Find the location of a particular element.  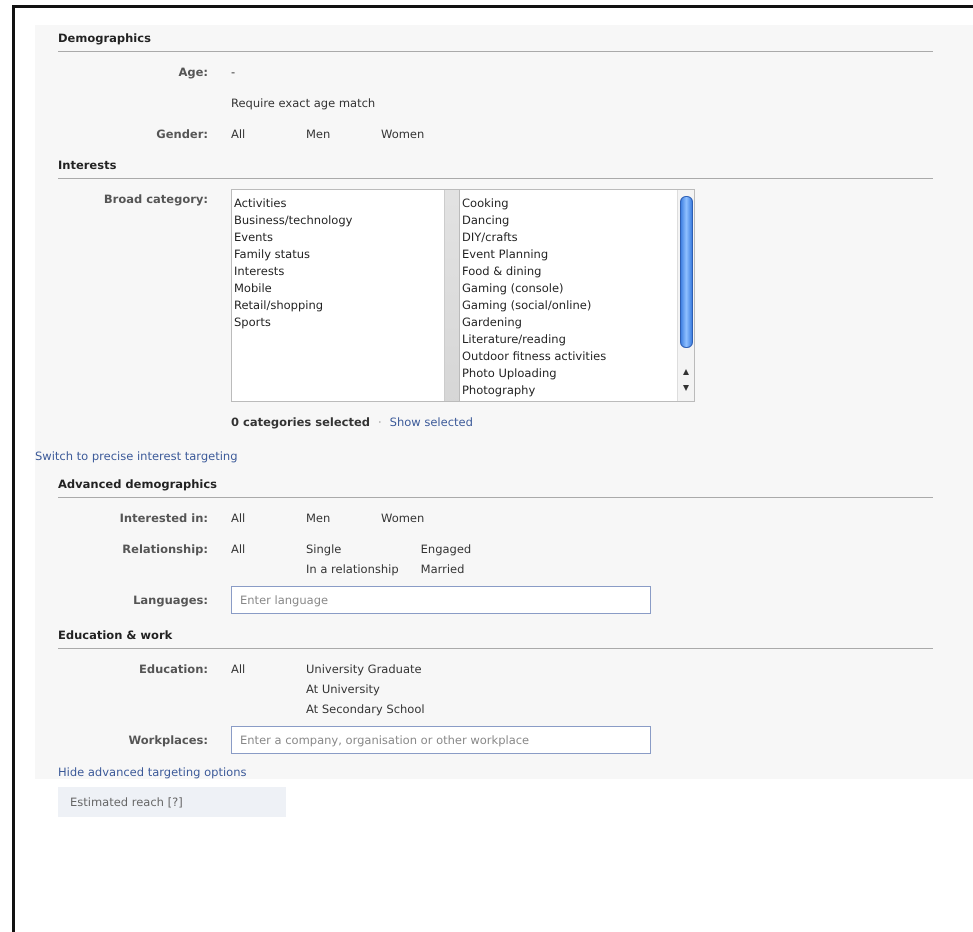

list-item: Gaming (console) is located at coordinates (568, 288).